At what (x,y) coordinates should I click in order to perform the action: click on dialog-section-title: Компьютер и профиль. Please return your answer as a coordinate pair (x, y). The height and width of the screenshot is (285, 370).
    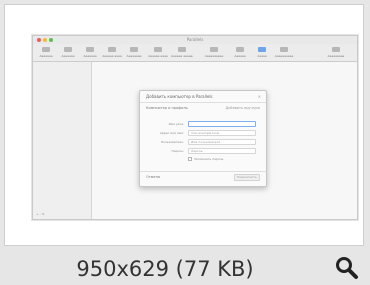
    Looking at the image, I should click on (167, 108).